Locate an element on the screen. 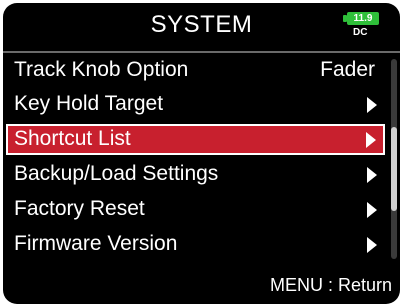 This screenshot has width=403, height=307. page-title: SYSTEM is located at coordinates (201, 24).